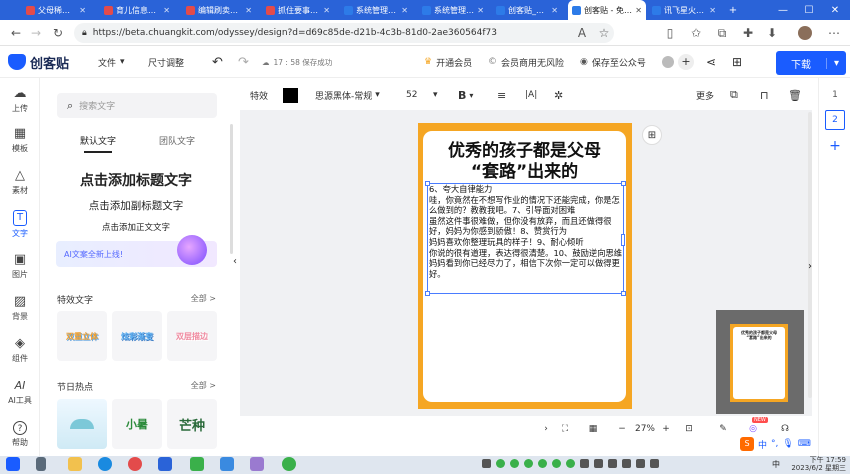  Describe the element at coordinates (219, 10) in the screenshot. I see `browser-tab: 编辑刷卖… ✕` at that location.